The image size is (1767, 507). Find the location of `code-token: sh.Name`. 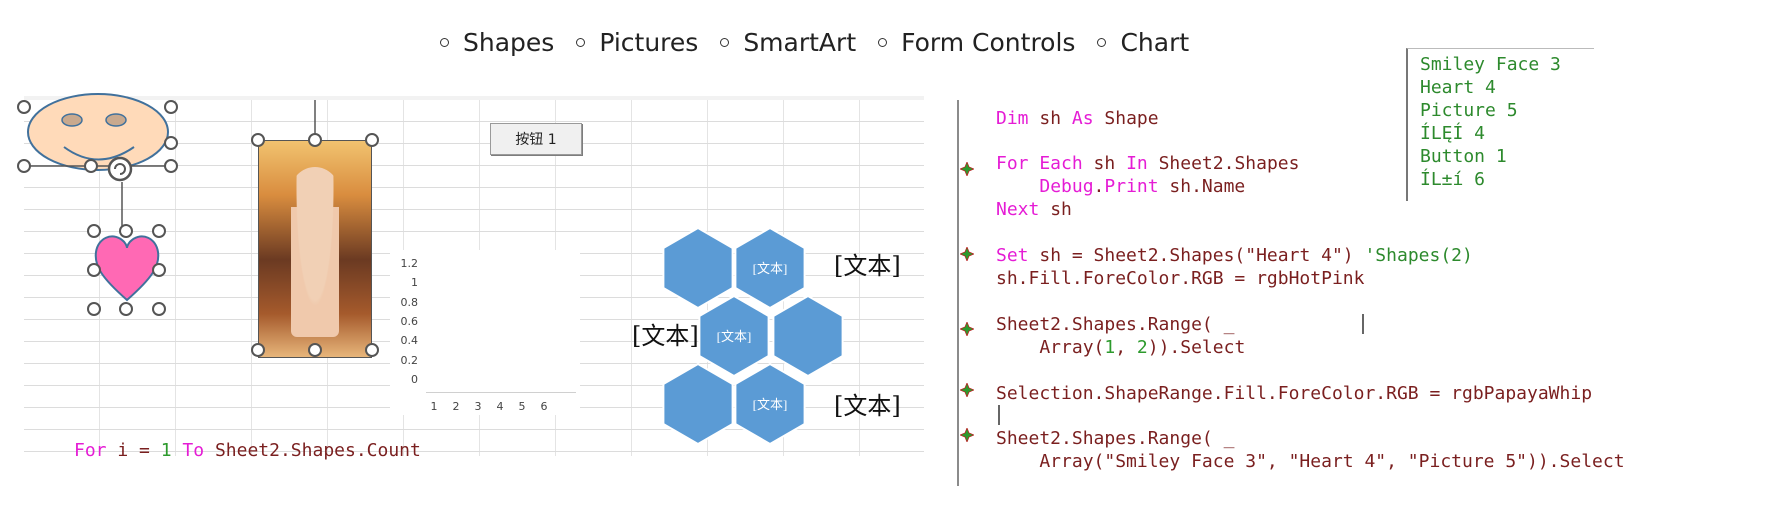

code-token: sh.Name is located at coordinates (1202, 186).